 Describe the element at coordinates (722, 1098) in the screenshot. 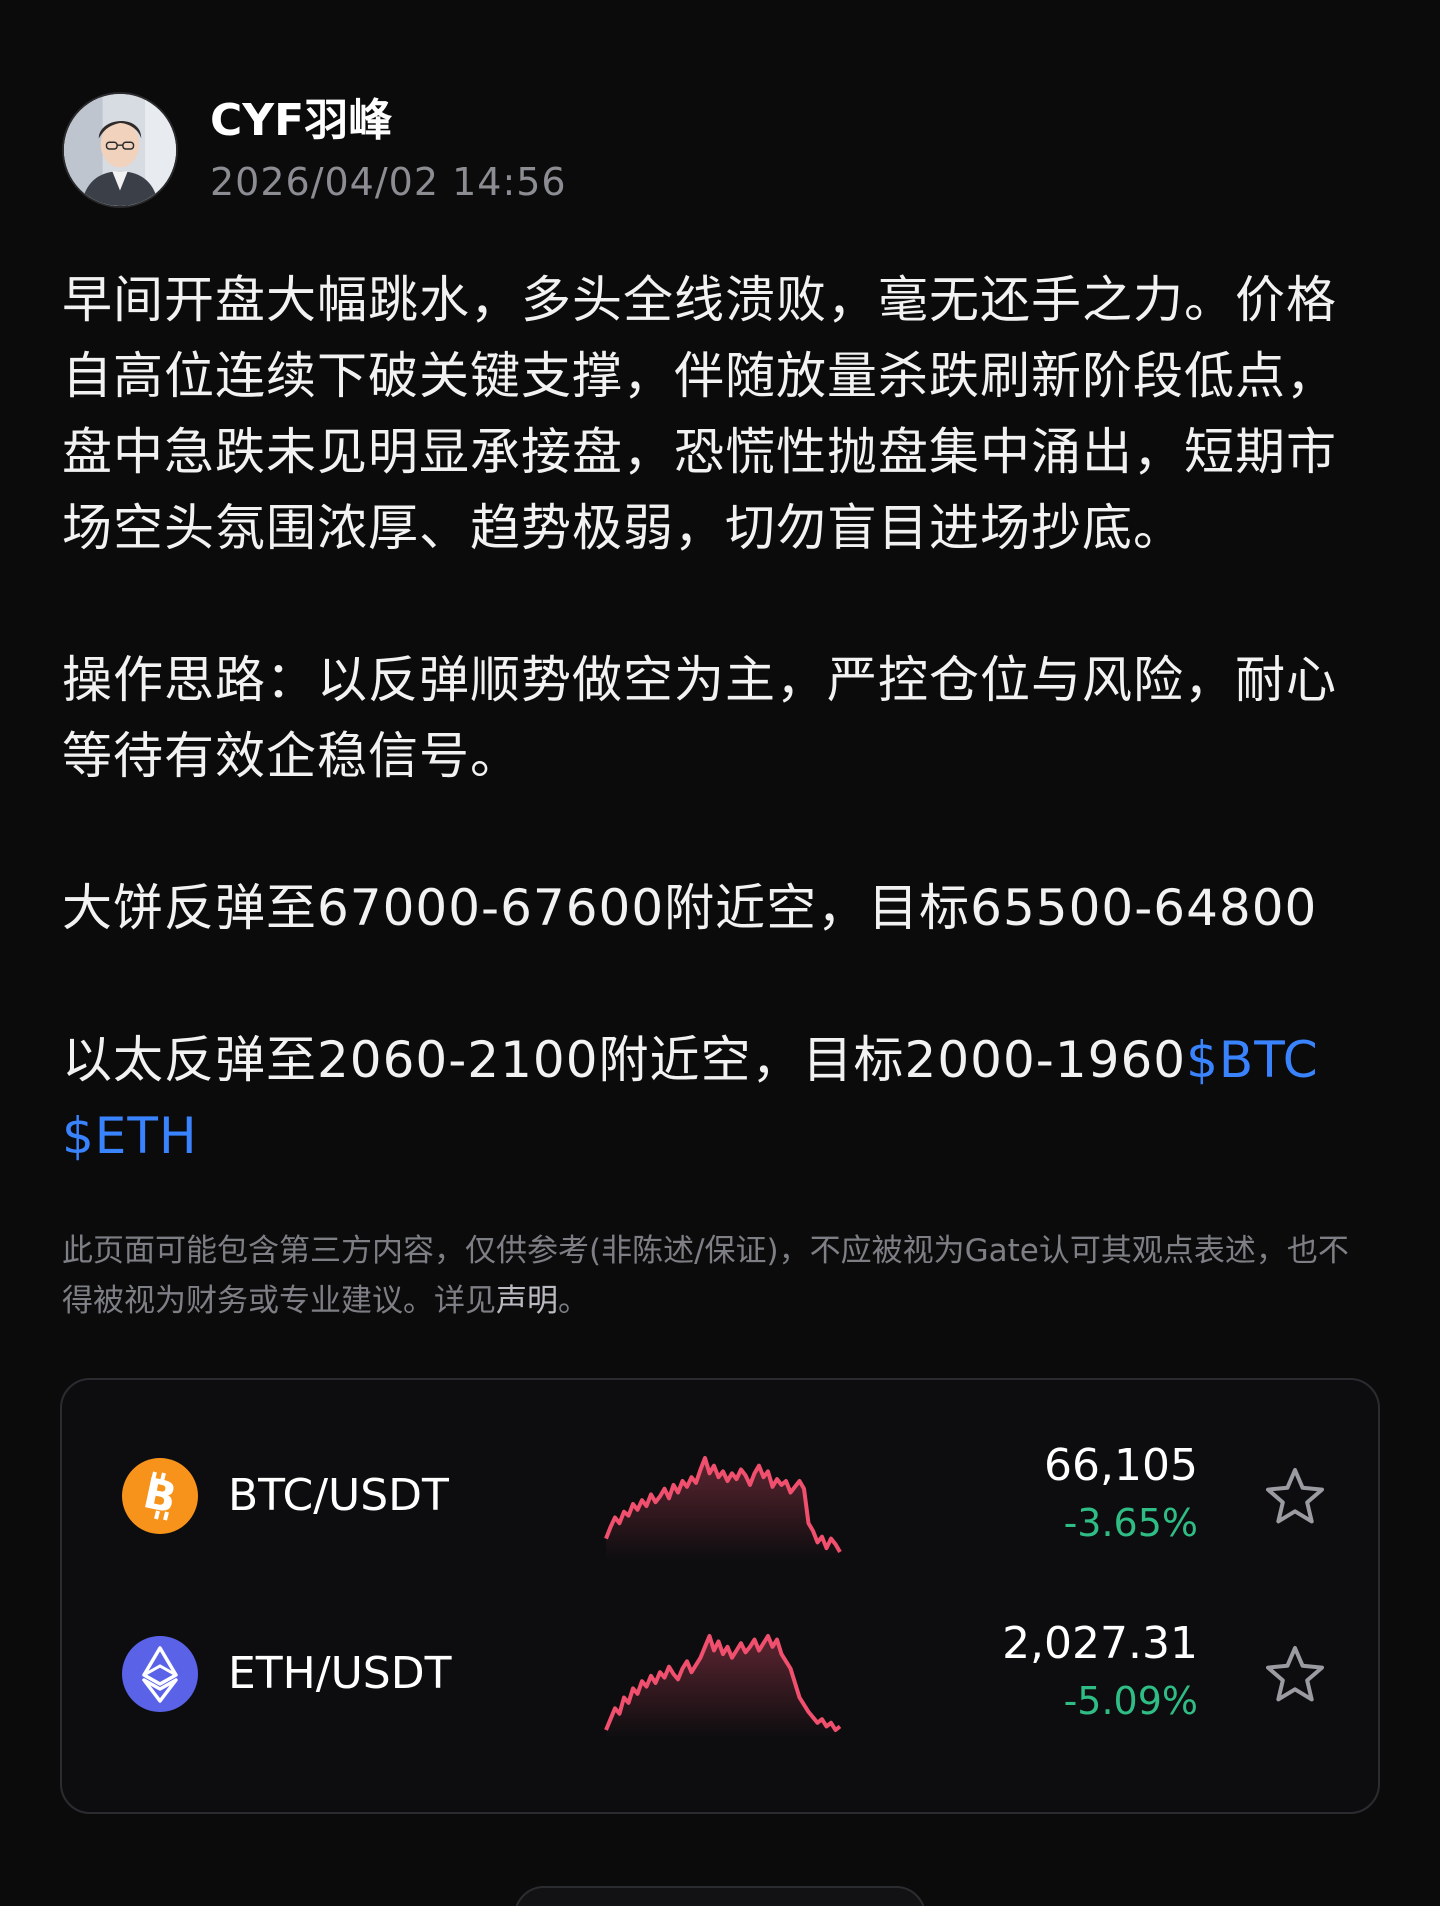

I see `post-paragraph: 以太反弹至2060-2100附近空，目标2000-1960$BTC $ETH` at that location.